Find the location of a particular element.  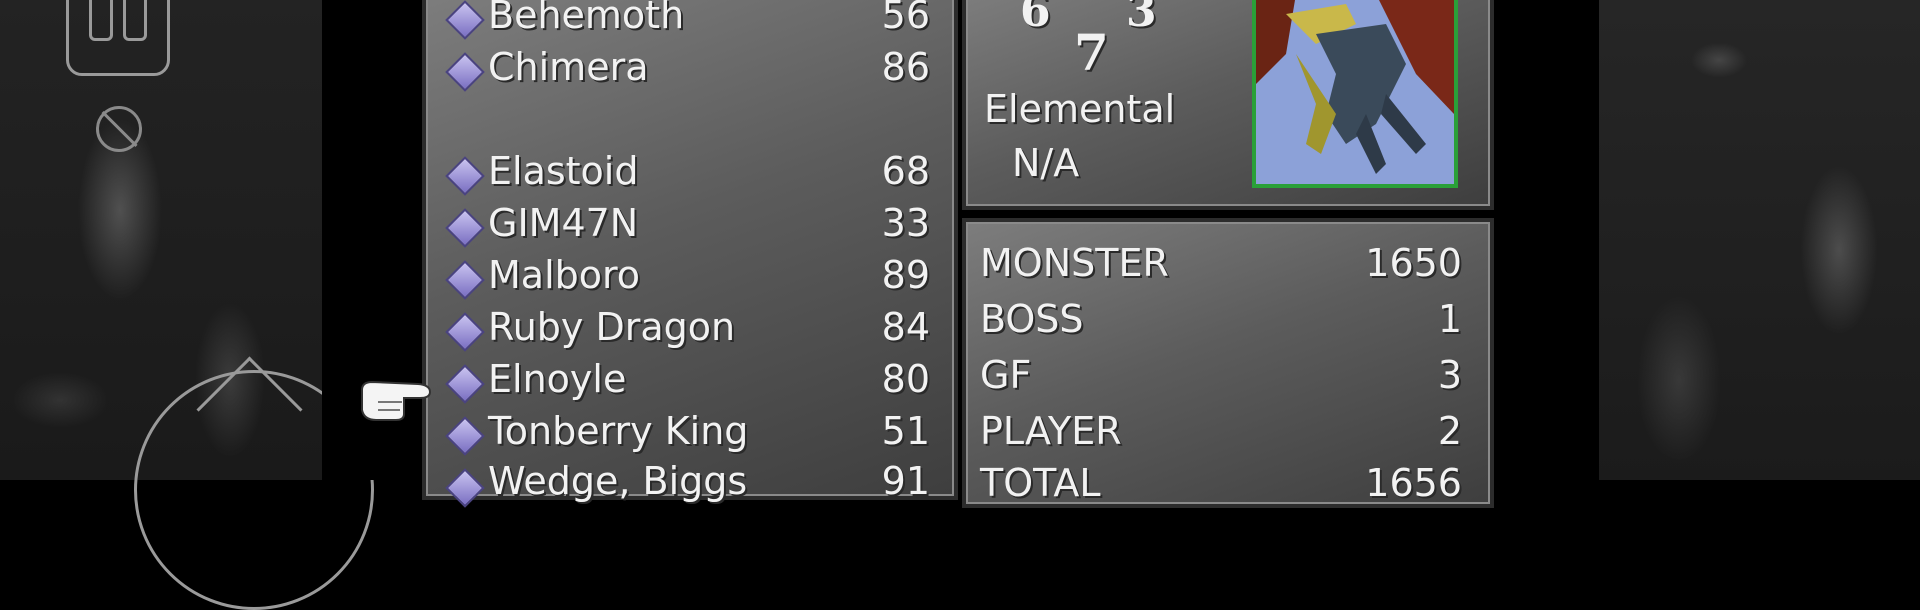

card-count: 91 is located at coordinates (905, 481).